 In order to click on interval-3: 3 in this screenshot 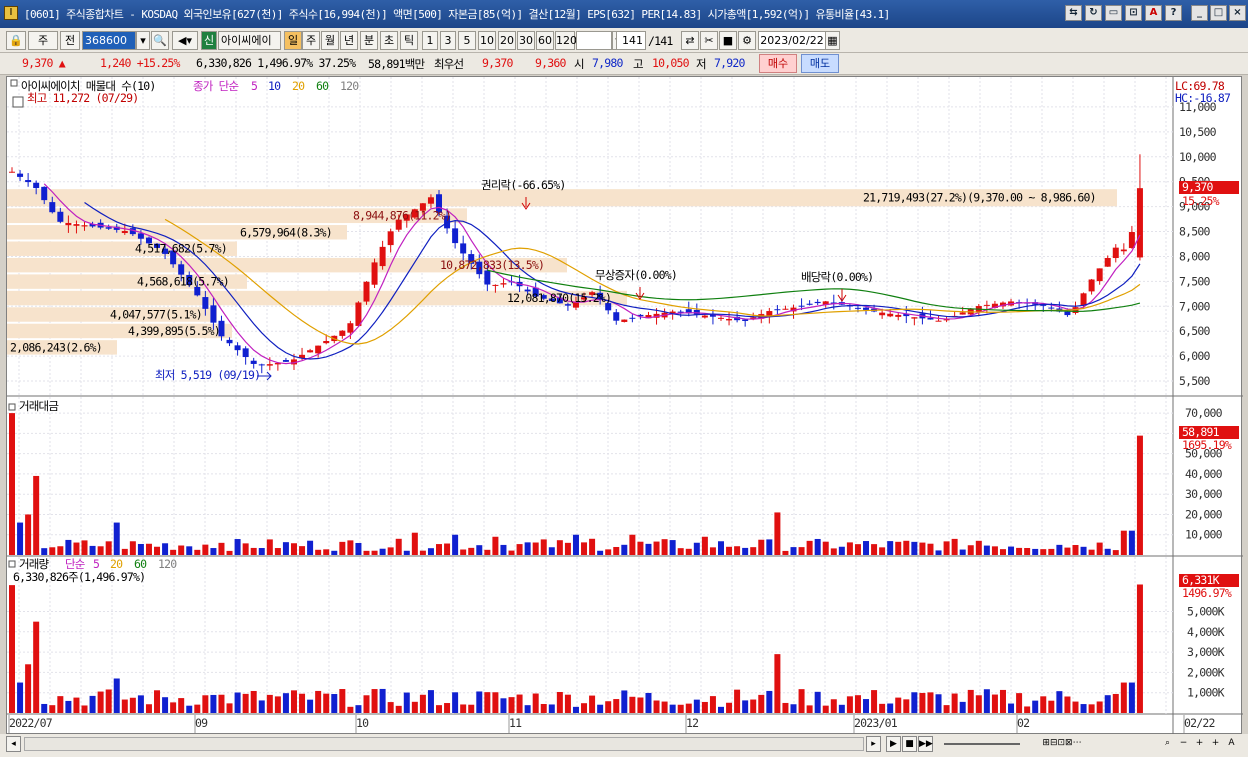, I will do `click(448, 40)`.